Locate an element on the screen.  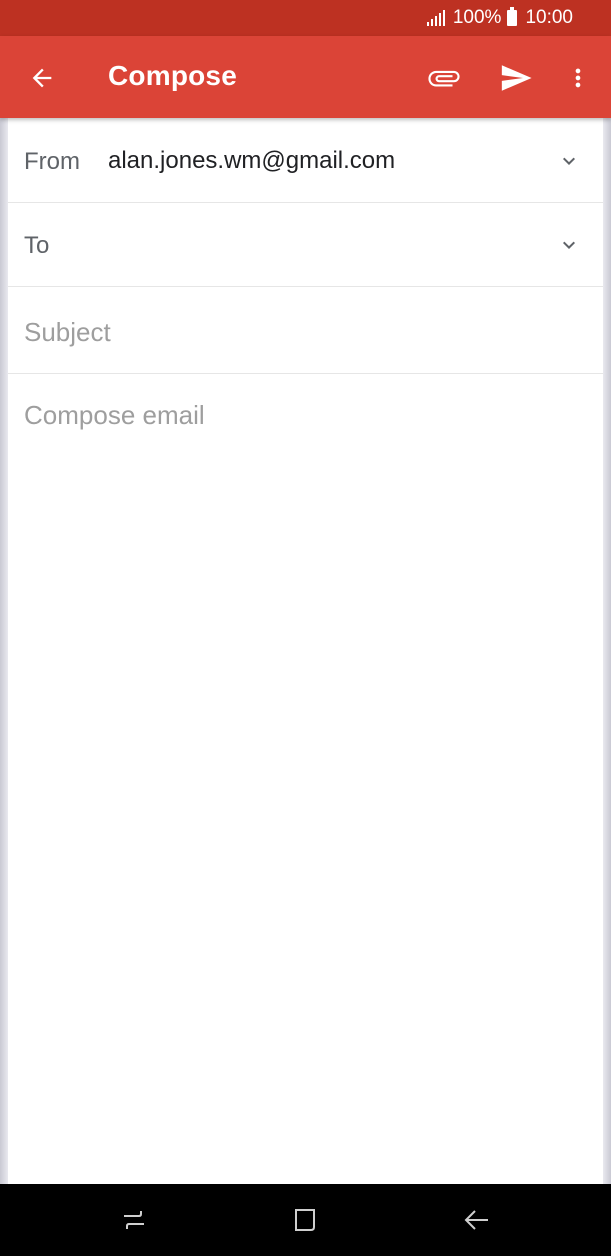
back-arrow-icon is located at coordinates (42, 78).